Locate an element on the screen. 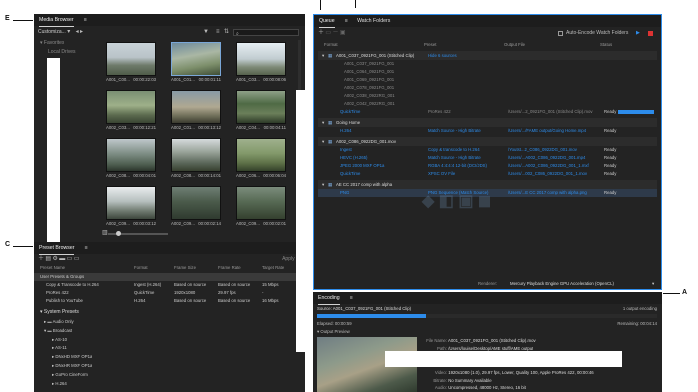 The height and width of the screenshot is (392, 698). export-icon: ▭ is located at coordinates (77, 259).